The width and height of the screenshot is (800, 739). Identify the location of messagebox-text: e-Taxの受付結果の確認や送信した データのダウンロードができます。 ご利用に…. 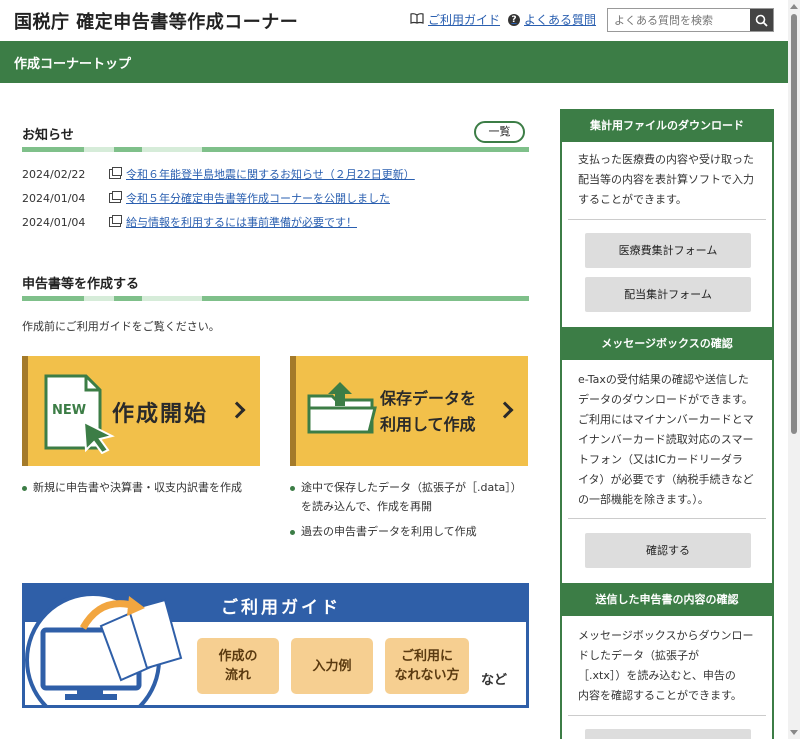
(666, 439).